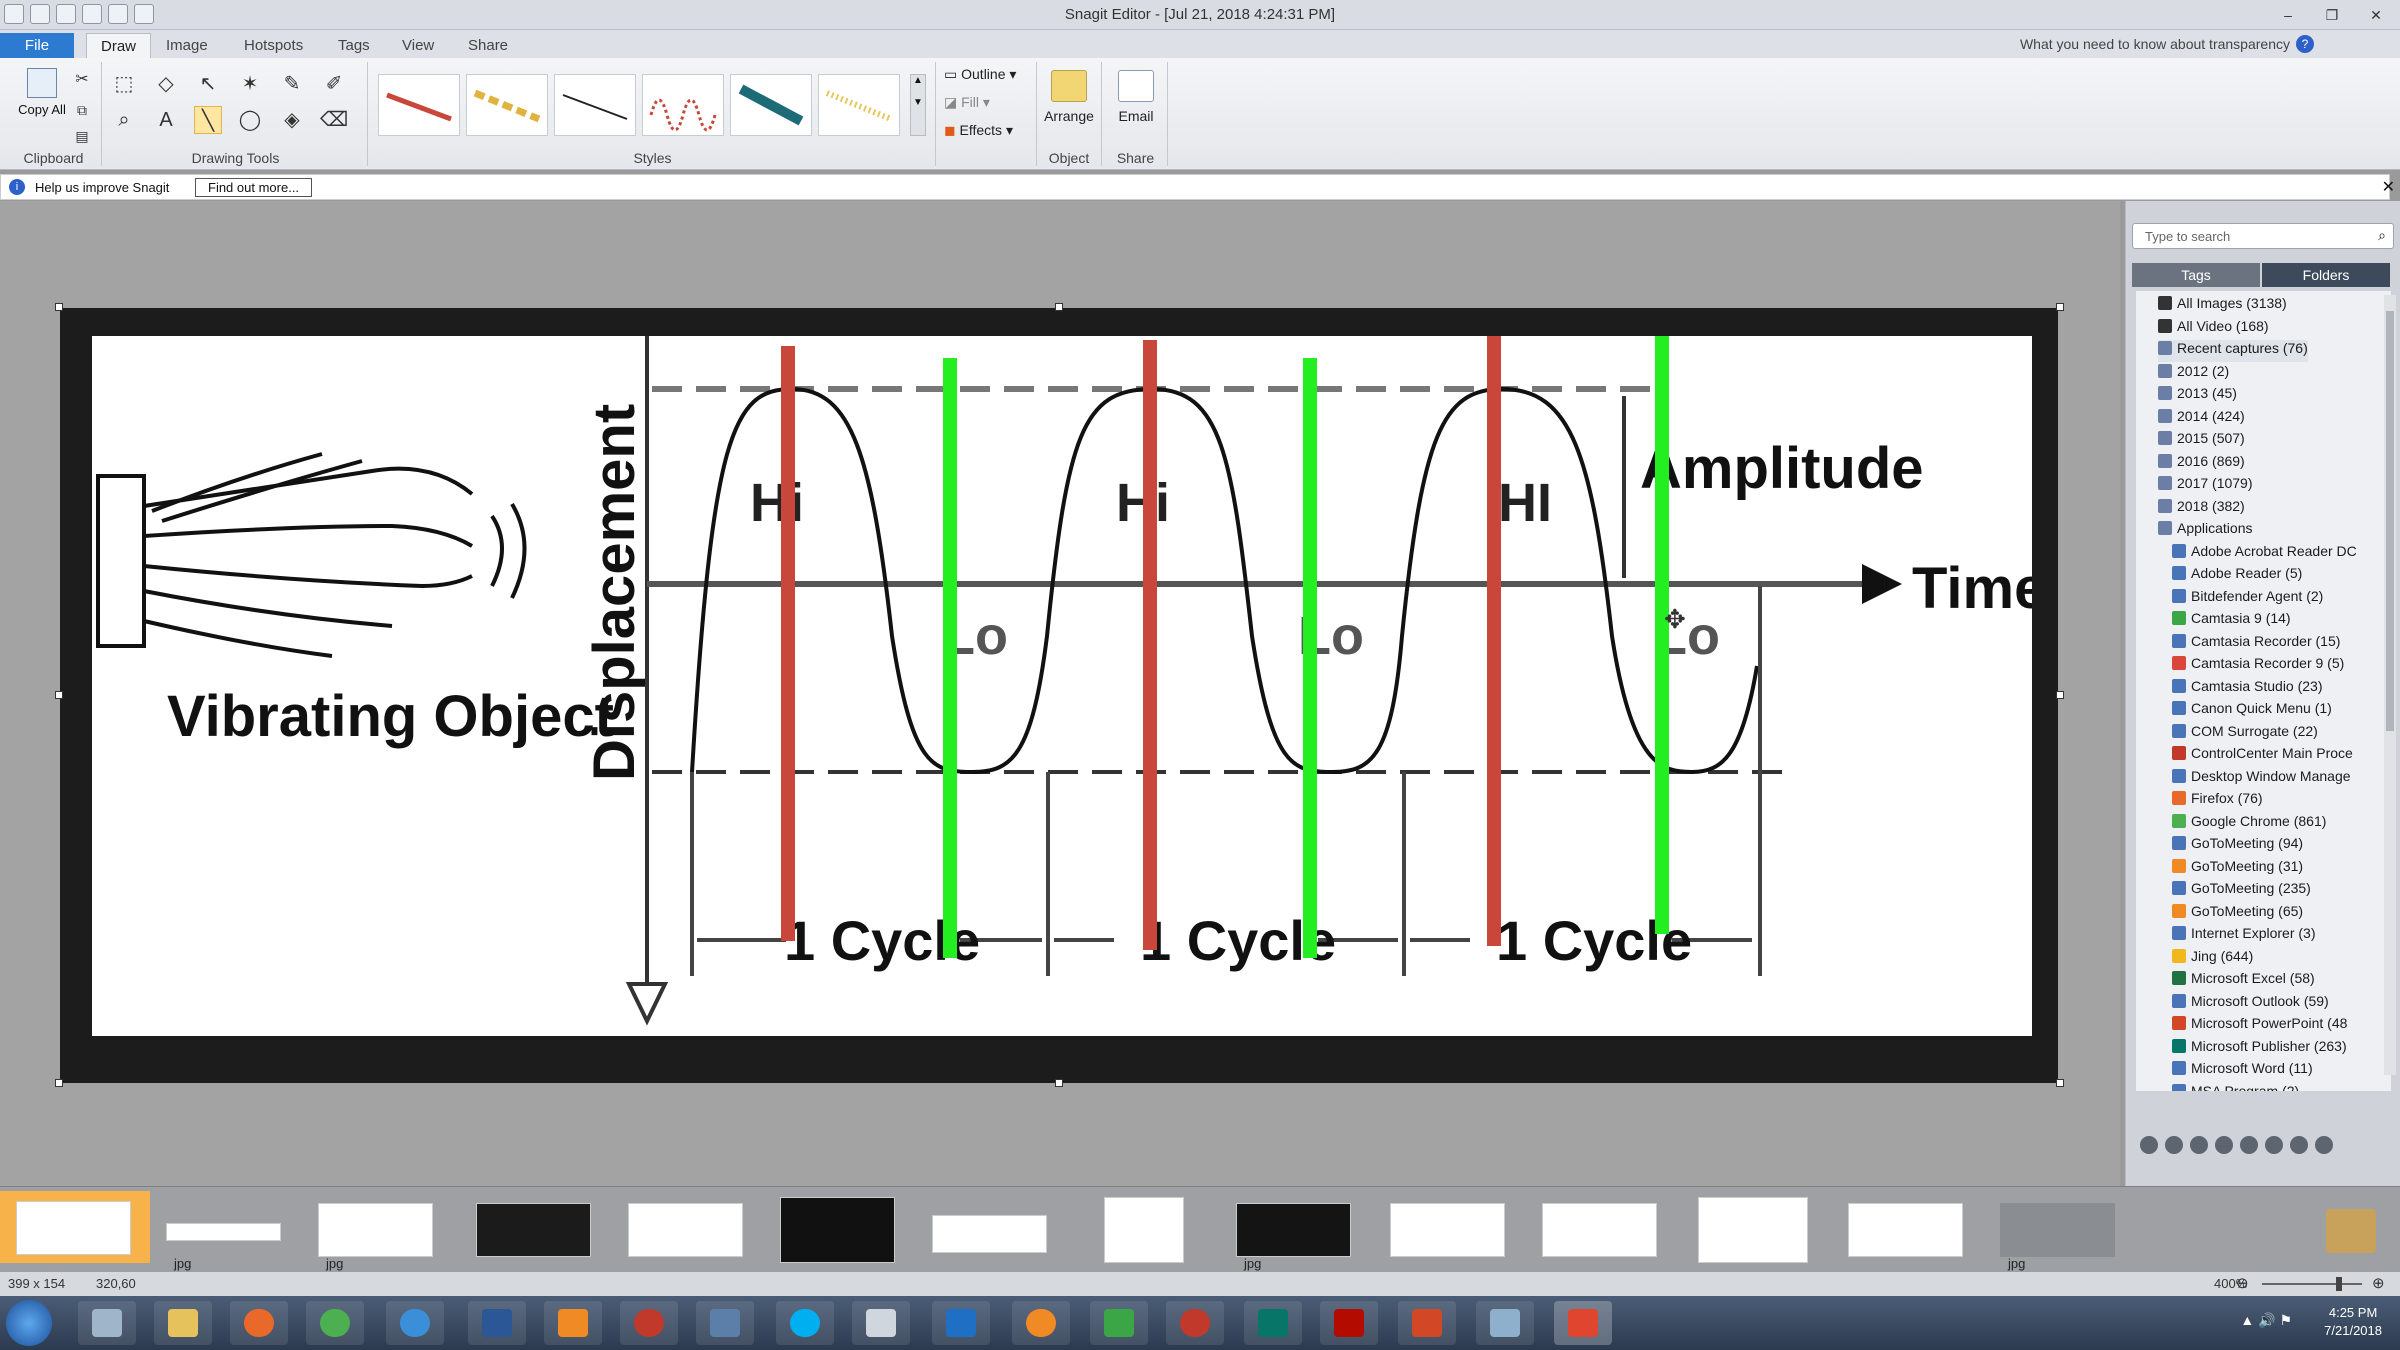  Describe the element at coordinates (2378, 1283) in the screenshot. I see `zoom-in-icon: ⊕` at that location.